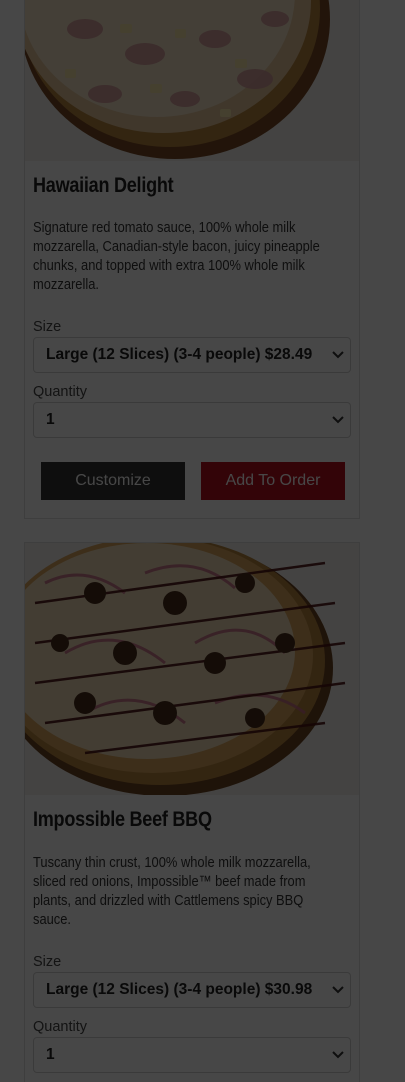 This screenshot has height=1082, width=405. What do you see at coordinates (113, 481) in the screenshot?
I see `customize-button: Customize` at bounding box center [113, 481].